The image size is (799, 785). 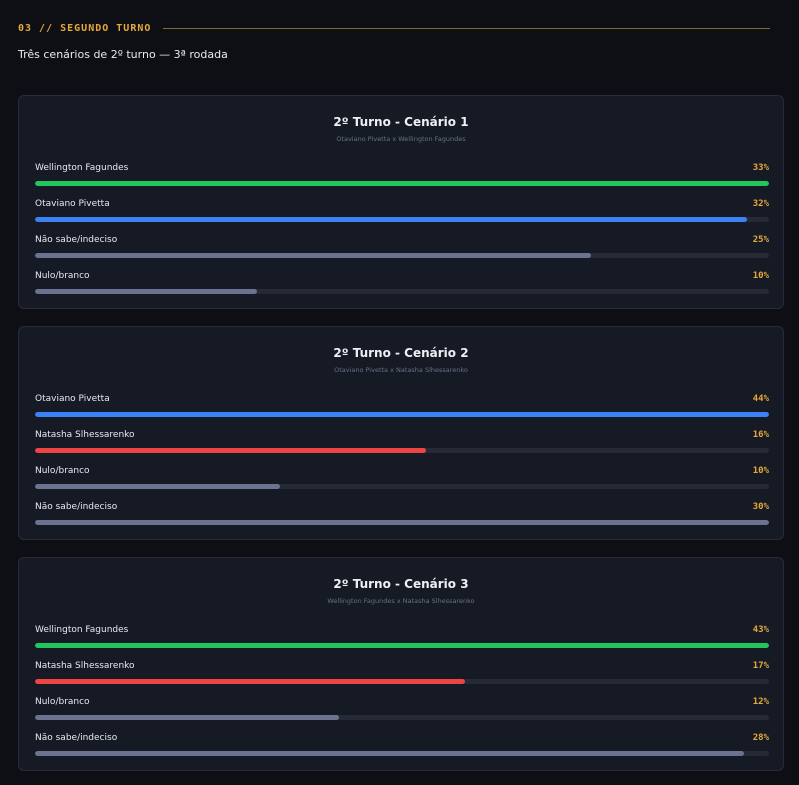 What do you see at coordinates (760, 702) in the screenshot?
I see `bar-value-label: 12%` at bounding box center [760, 702].